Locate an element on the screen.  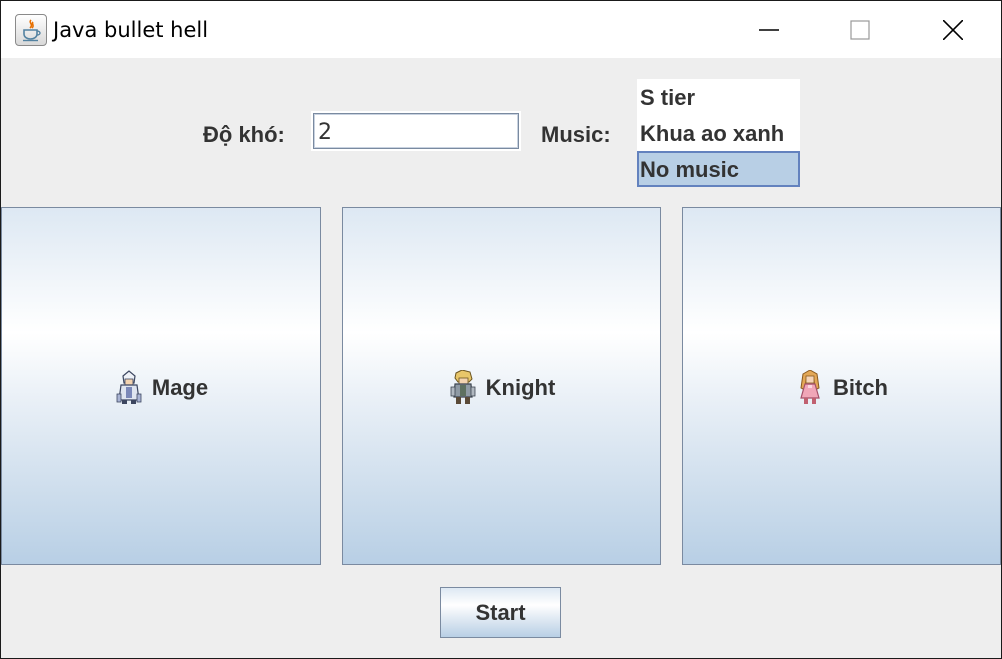
knight-sprite-icon is located at coordinates (463, 387).